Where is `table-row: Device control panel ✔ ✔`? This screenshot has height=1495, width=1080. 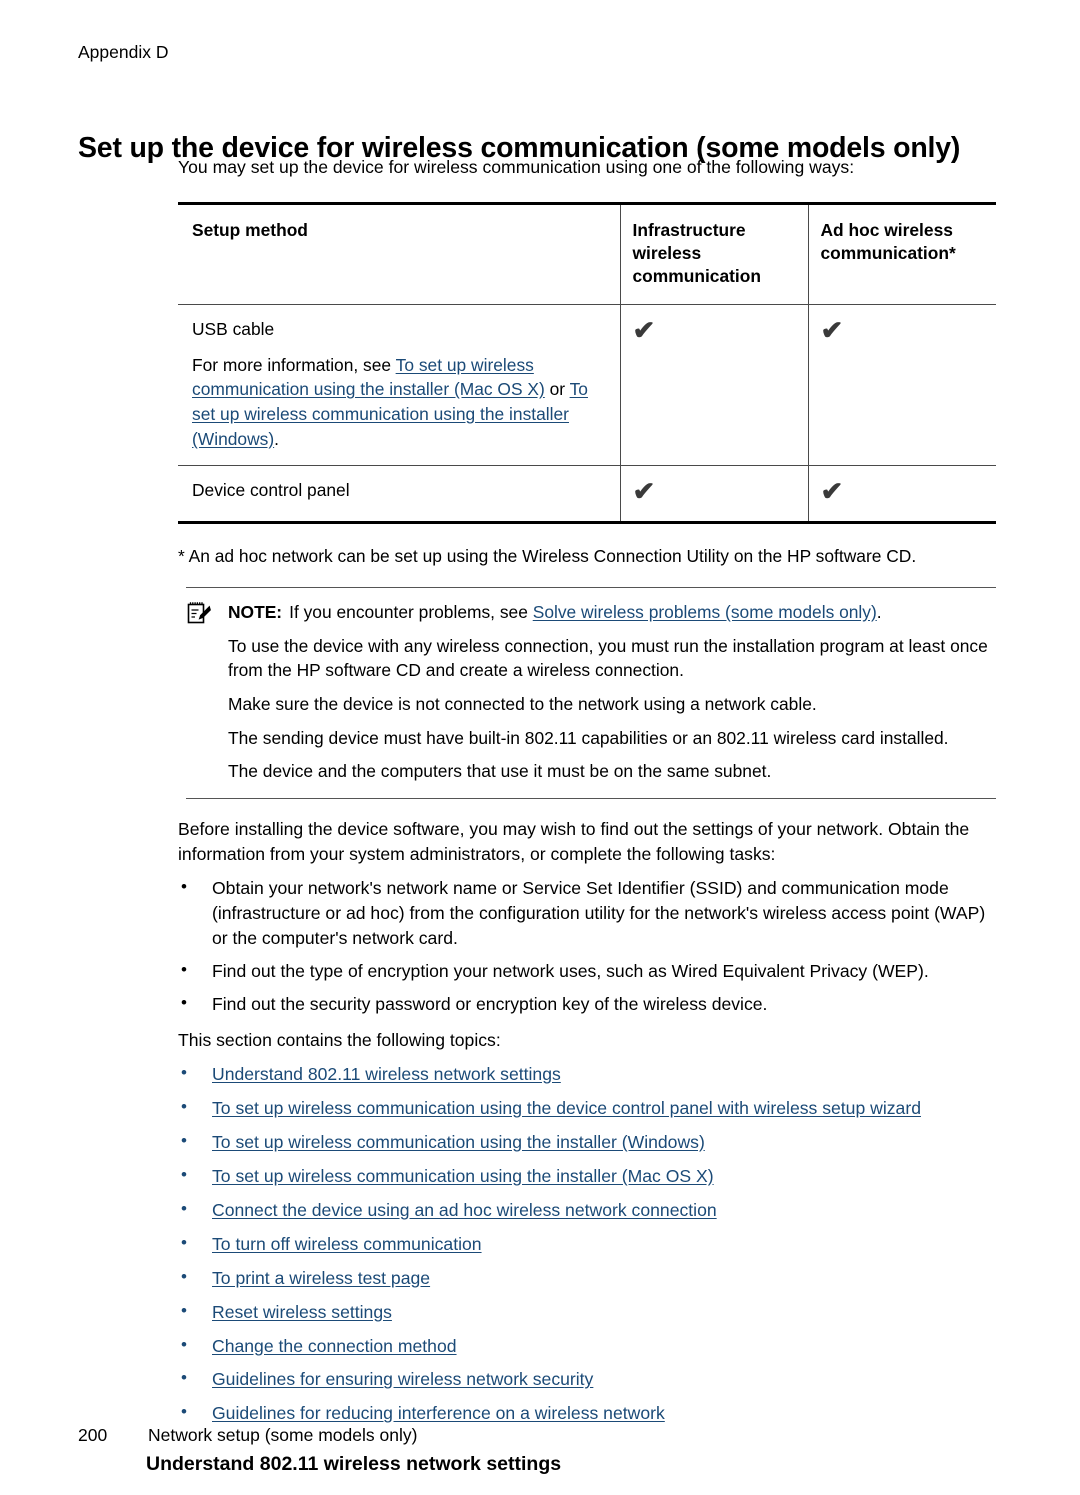
table-row: Device control panel ✔ ✔ is located at coordinates (587, 495).